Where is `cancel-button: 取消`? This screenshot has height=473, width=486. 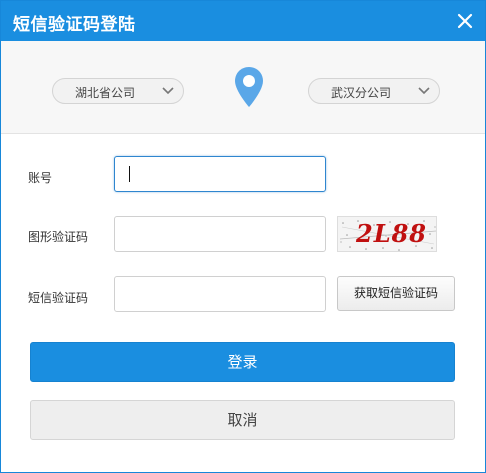
cancel-button: 取消 is located at coordinates (242, 420).